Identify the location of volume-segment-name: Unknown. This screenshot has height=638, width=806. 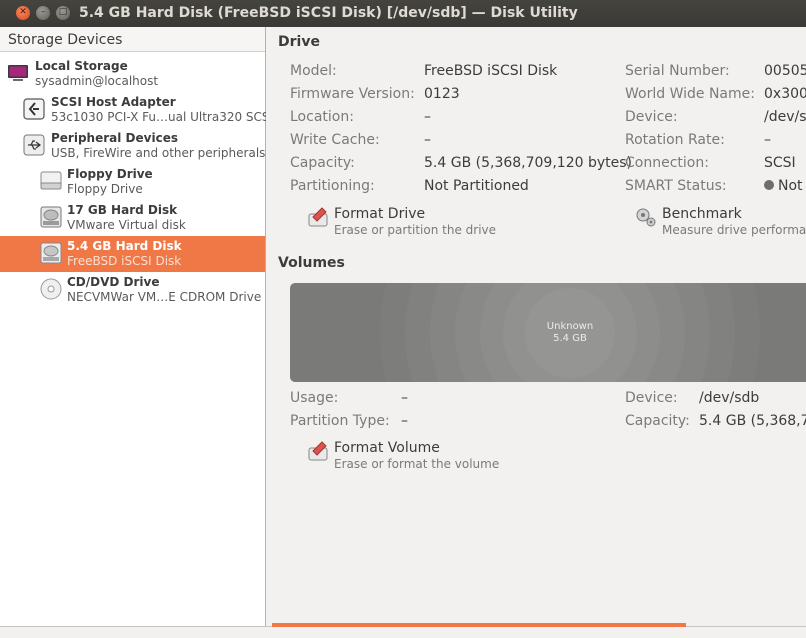
(570, 326).